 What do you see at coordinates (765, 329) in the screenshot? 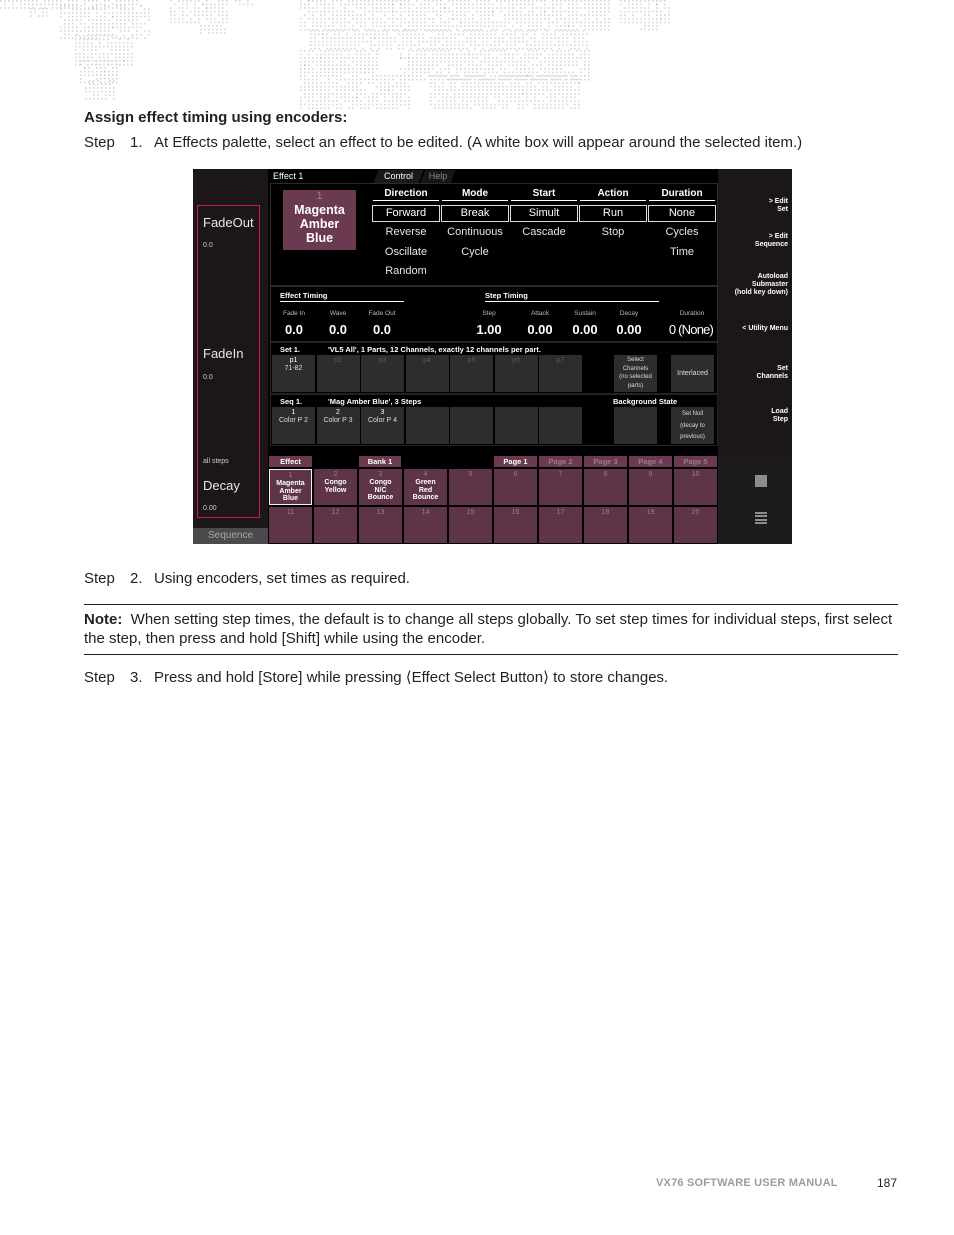
I see `softkey-button: < Utility Menu` at bounding box center [765, 329].